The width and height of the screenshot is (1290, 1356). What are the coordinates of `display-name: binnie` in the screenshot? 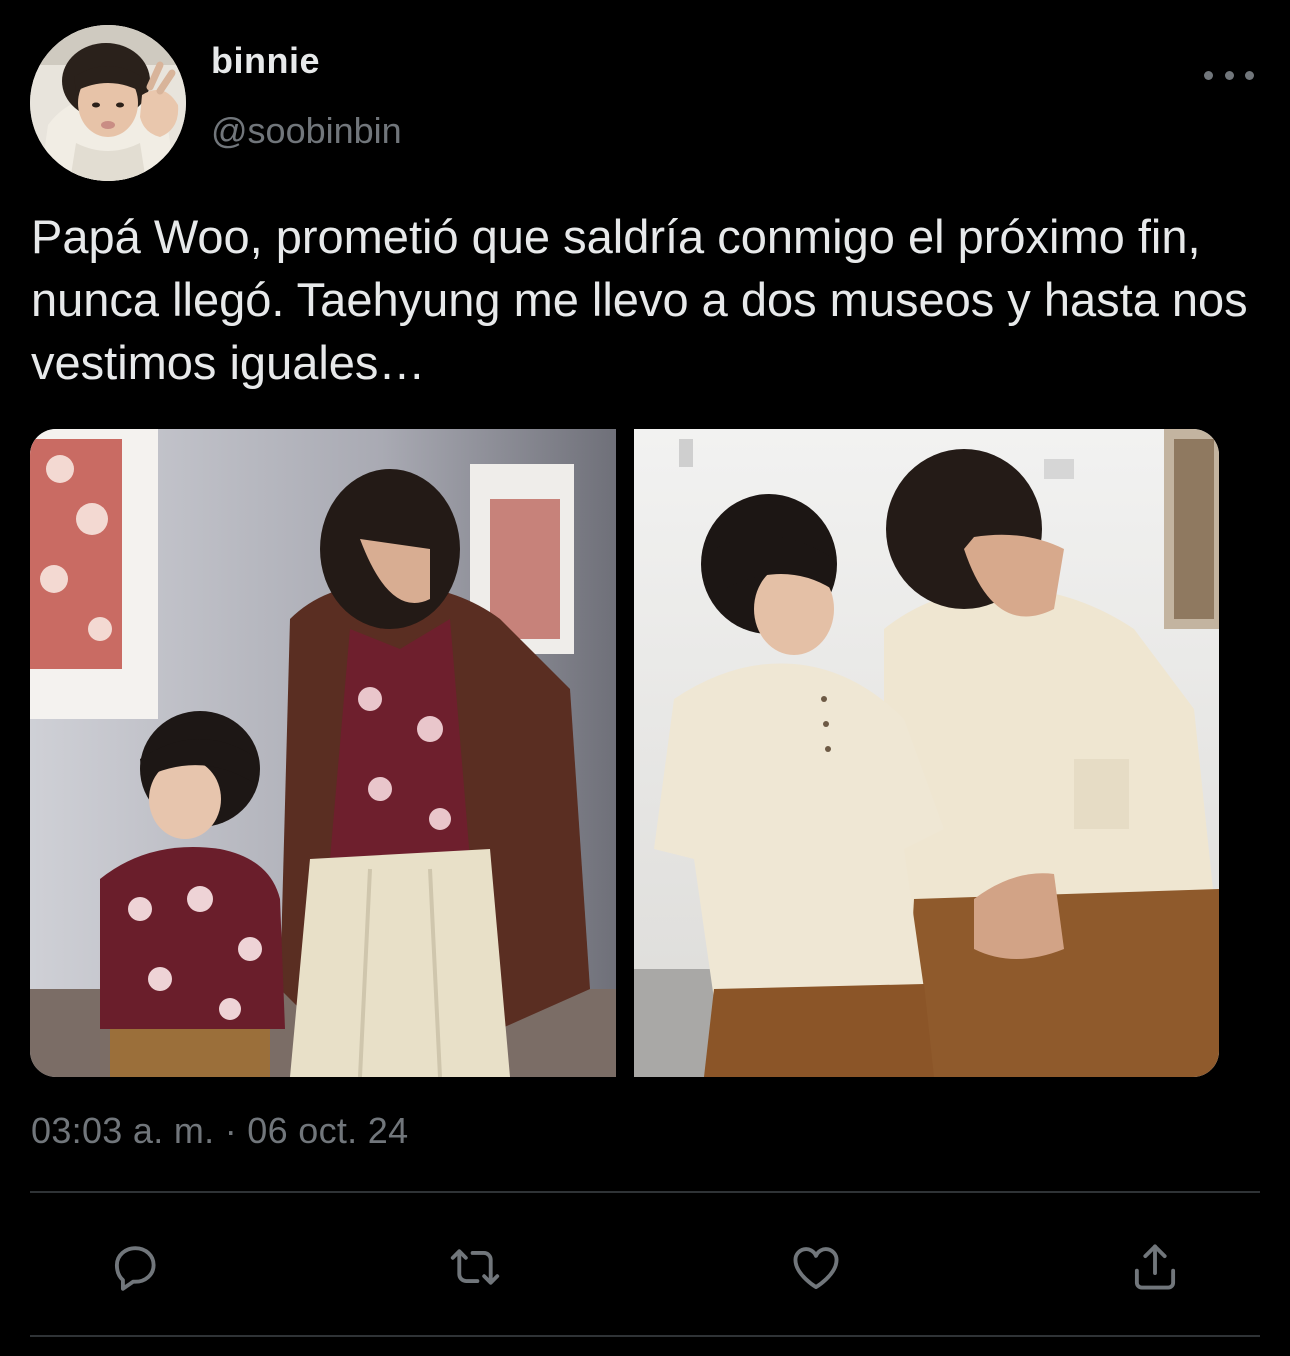 It's located at (265, 61).